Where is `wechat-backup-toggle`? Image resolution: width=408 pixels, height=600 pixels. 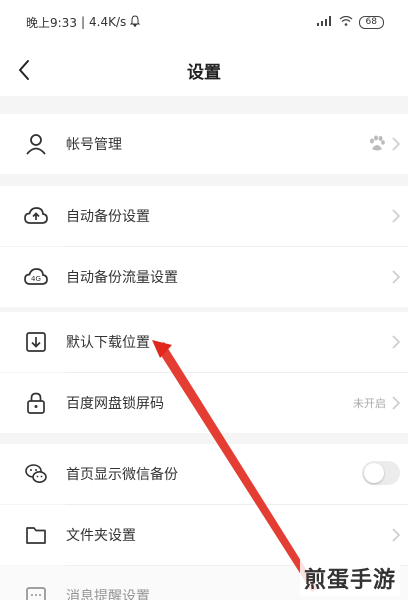 wechat-backup-toggle is located at coordinates (381, 473).